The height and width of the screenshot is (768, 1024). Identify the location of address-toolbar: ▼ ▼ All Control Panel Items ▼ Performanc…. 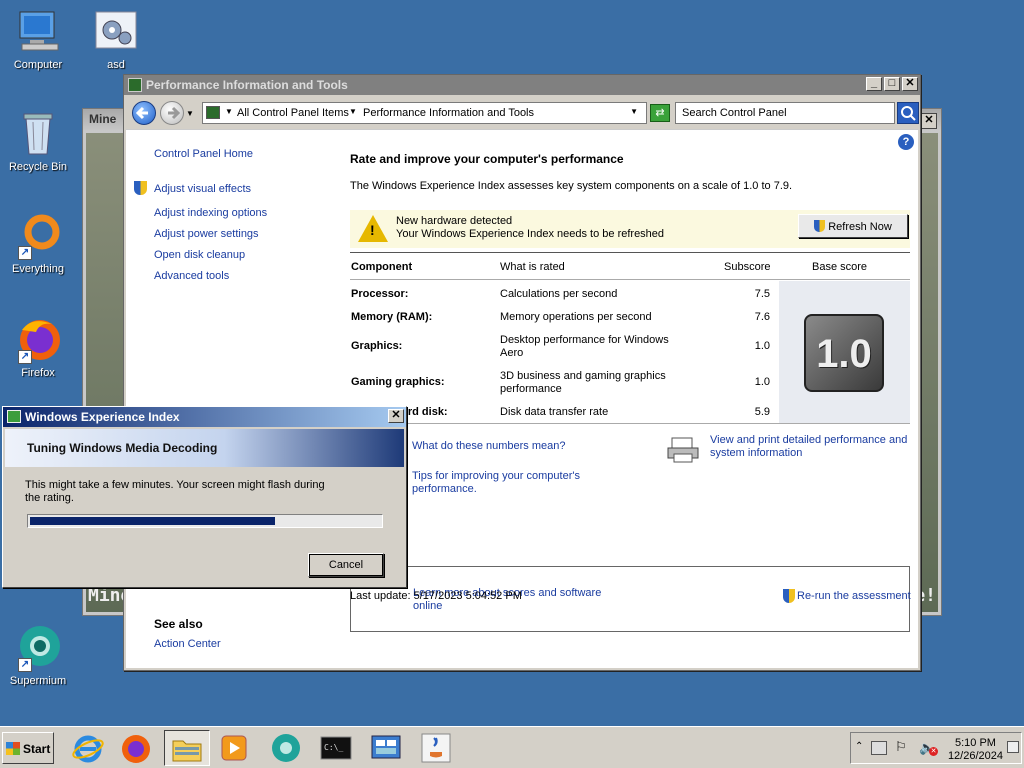
(522, 112).